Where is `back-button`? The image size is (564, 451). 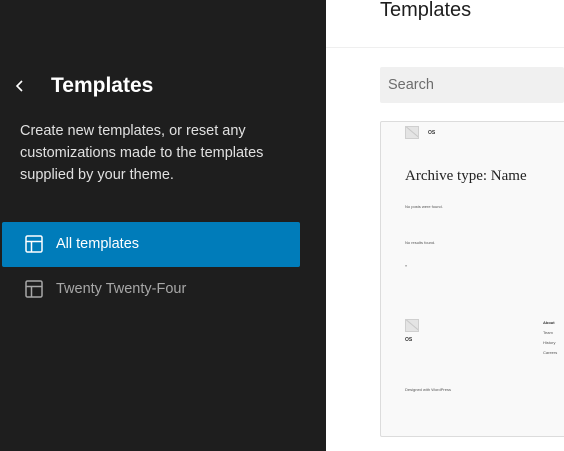 back-button is located at coordinates (20, 86).